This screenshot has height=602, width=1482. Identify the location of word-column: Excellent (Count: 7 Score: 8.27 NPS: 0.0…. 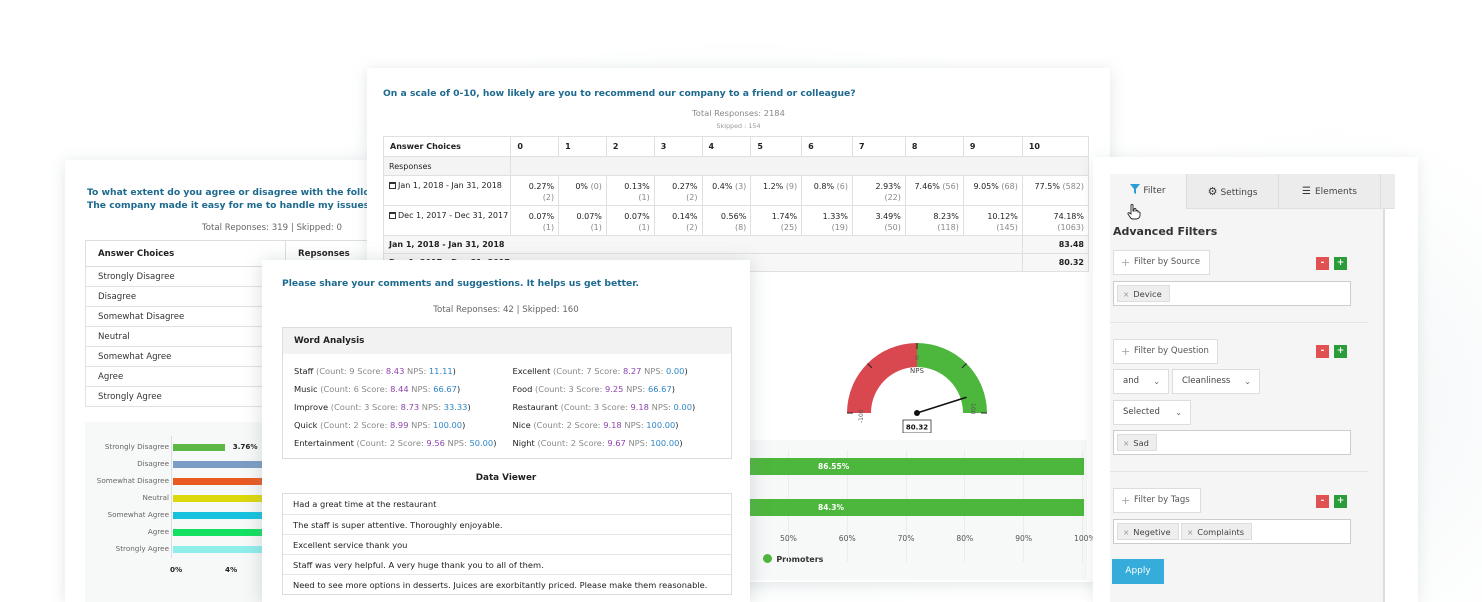
(622, 407).